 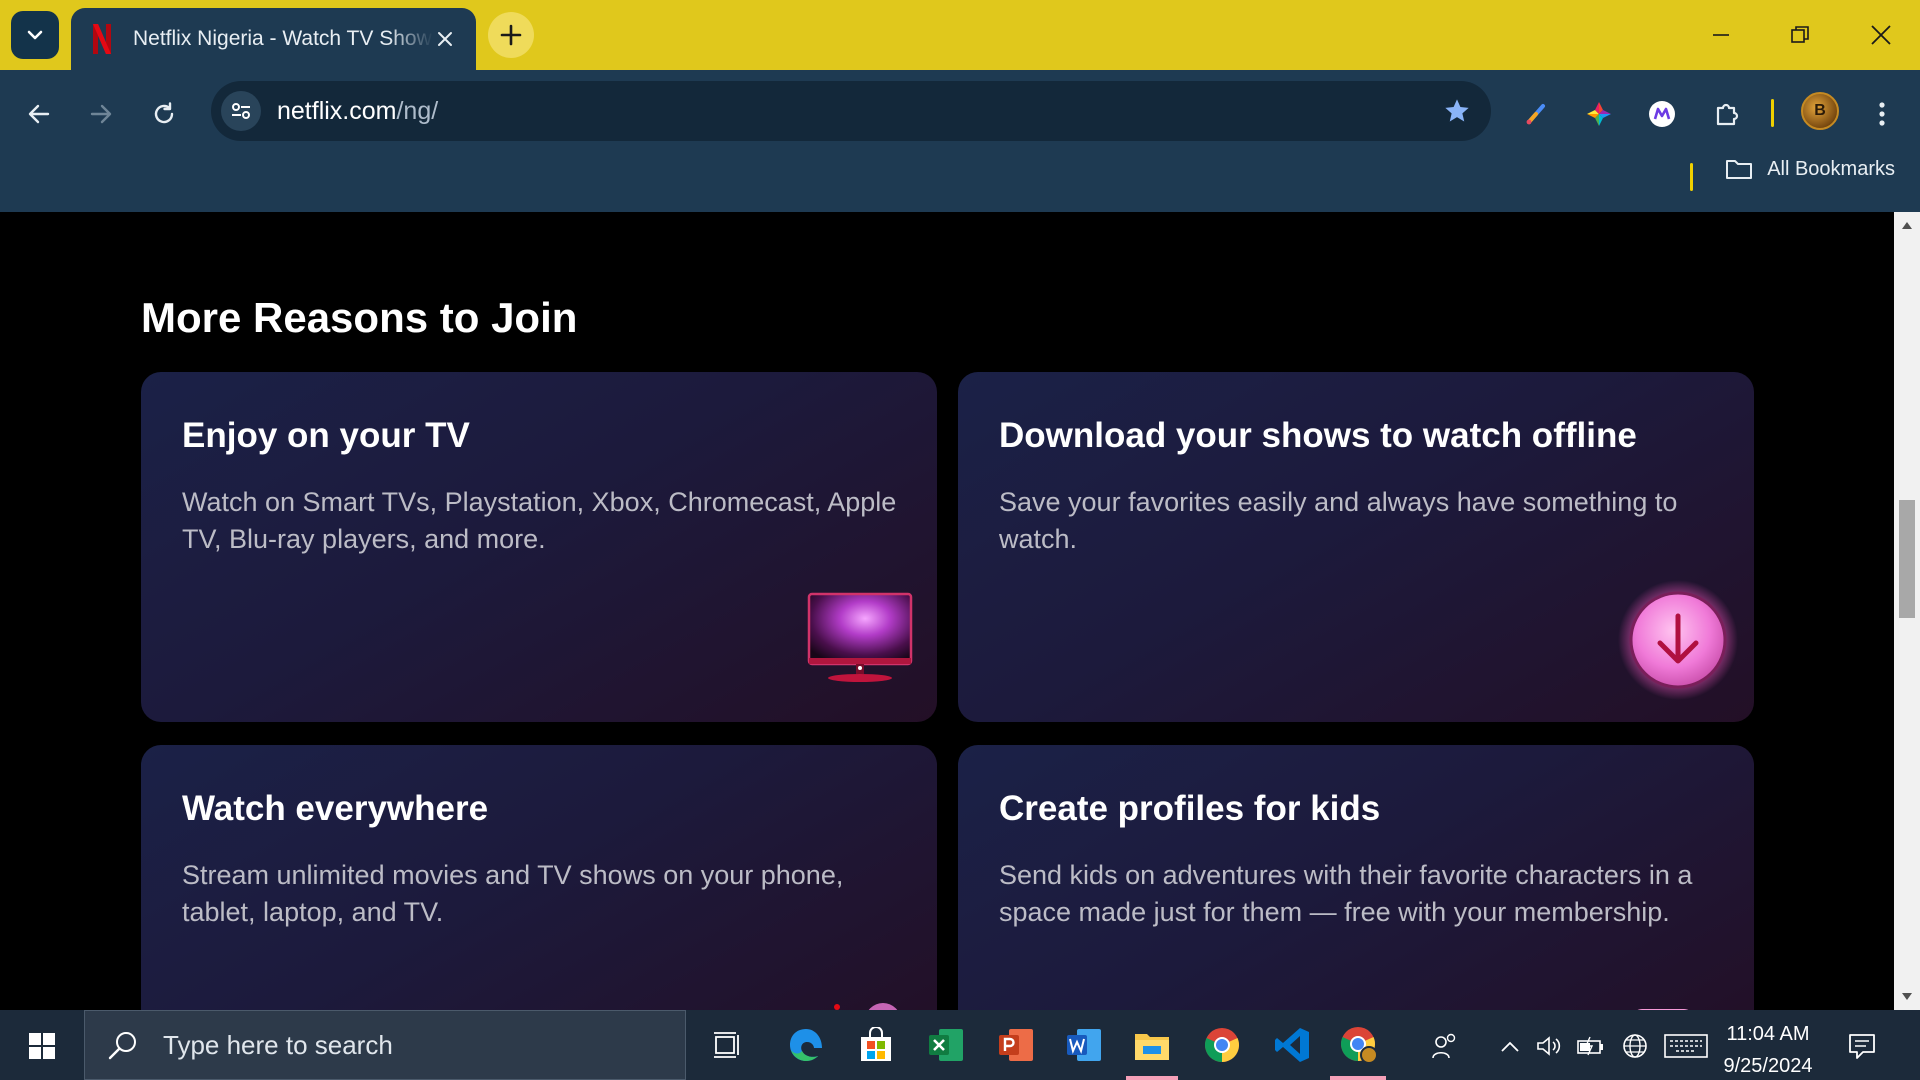 I want to click on chrome-icon, so click(x=1222, y=1045).